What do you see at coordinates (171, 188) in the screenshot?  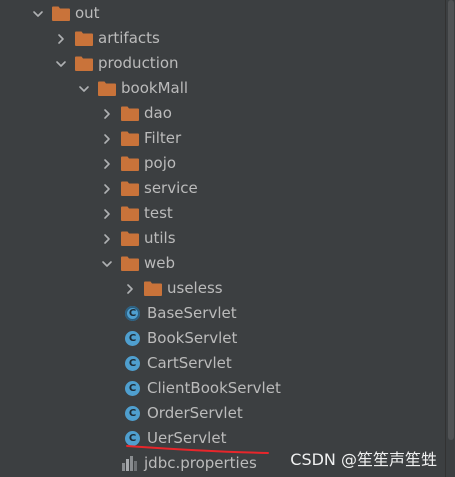 I see `tree-item-label: service` at bounding box center [171, 188].